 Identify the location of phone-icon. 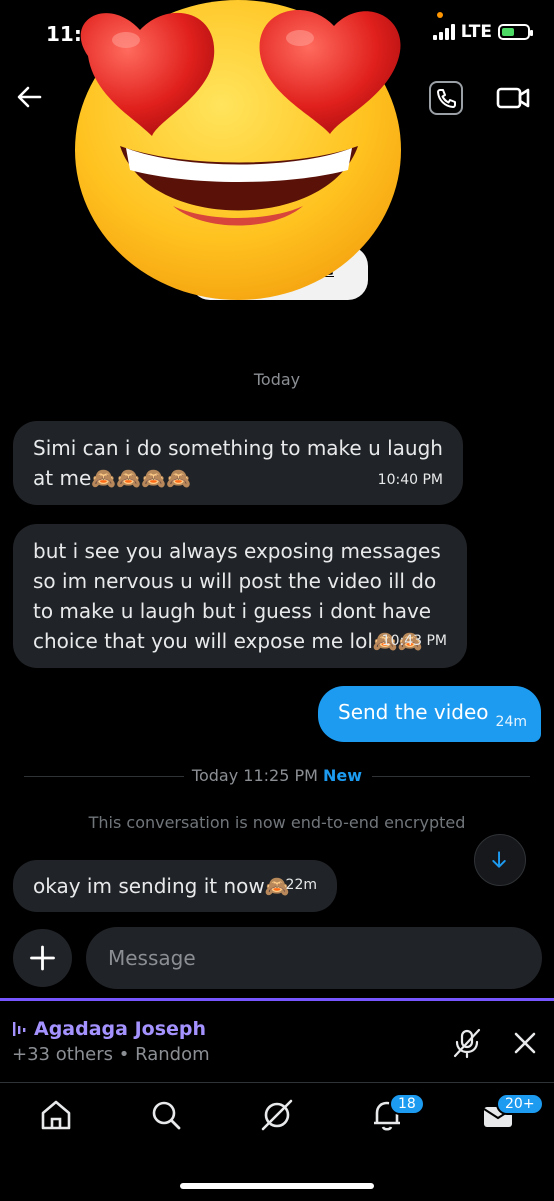
(446, 98).